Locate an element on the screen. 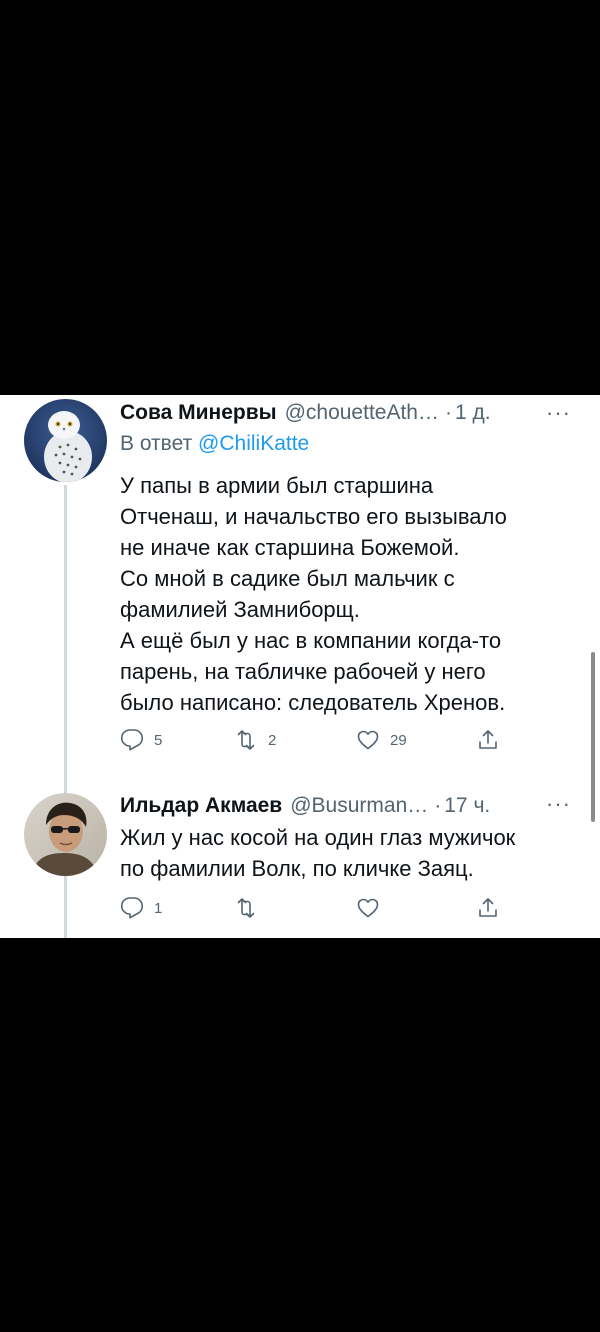  like-button: 29 is located at coordinates (381, 740).